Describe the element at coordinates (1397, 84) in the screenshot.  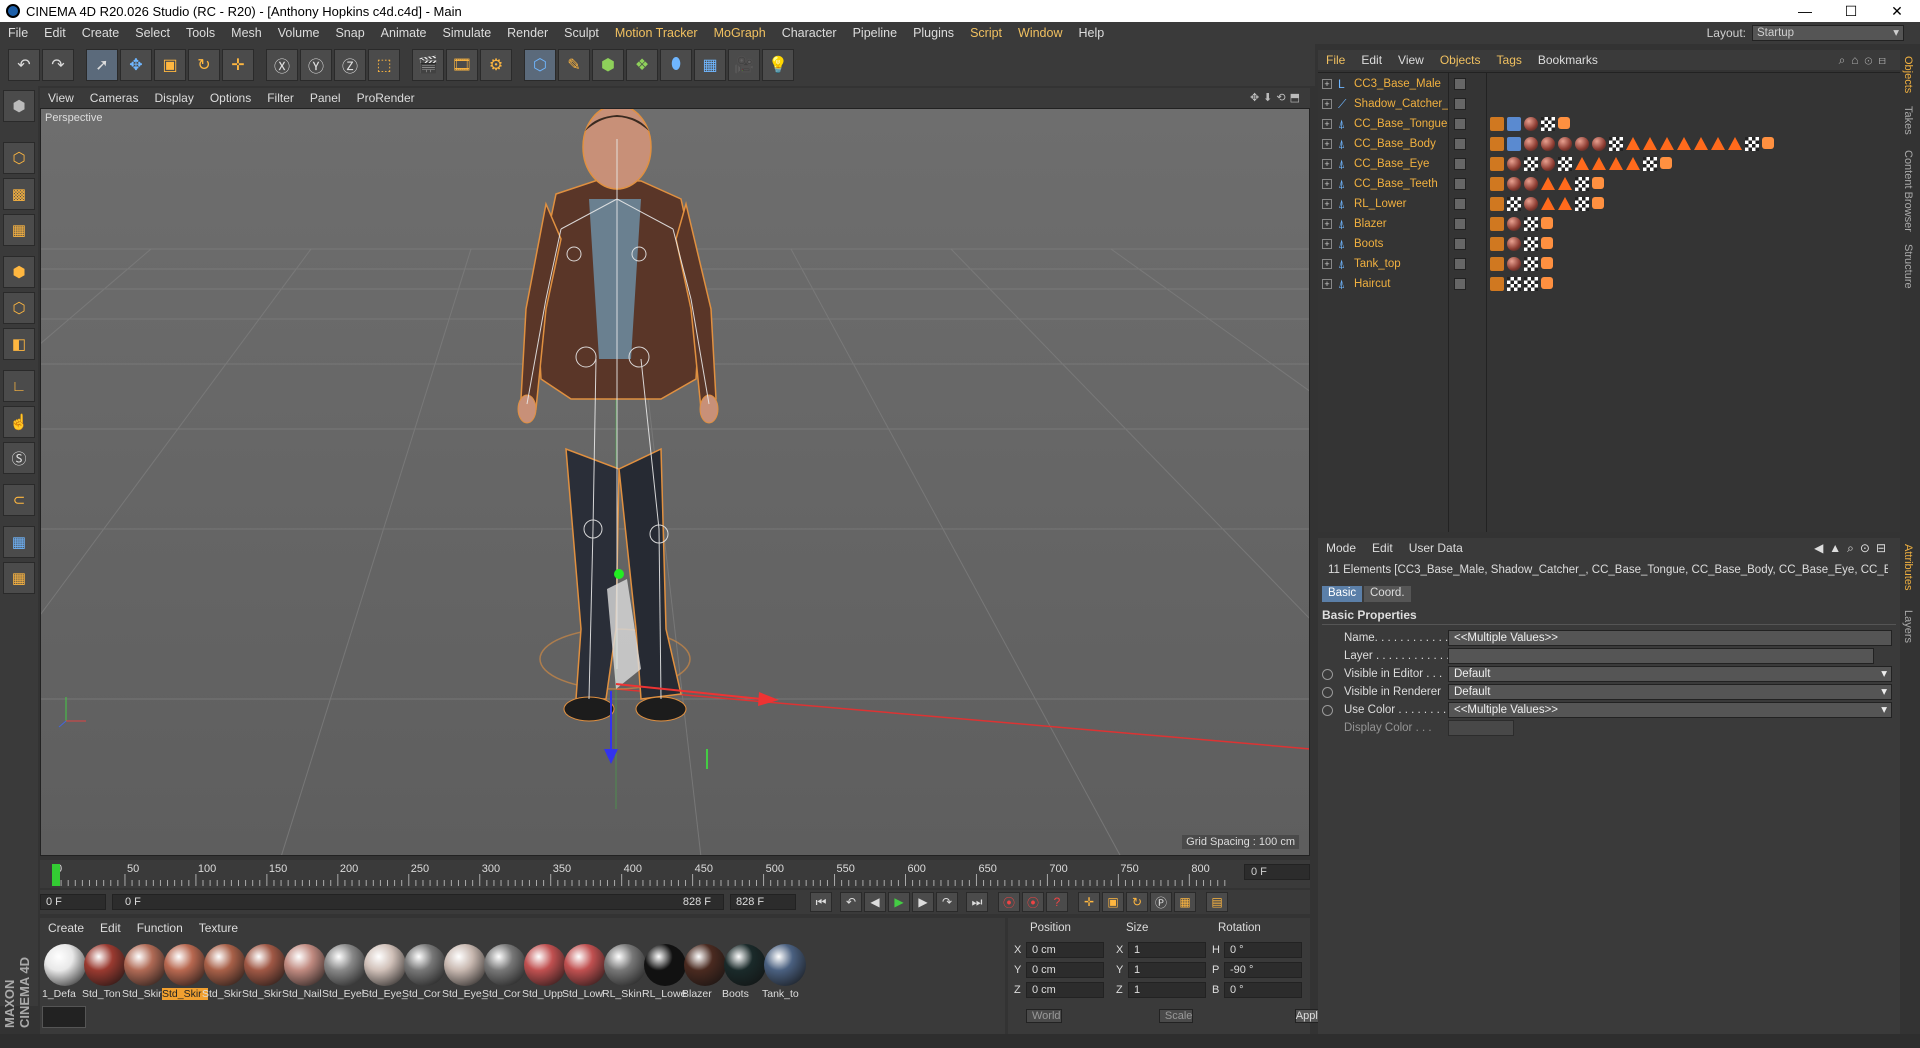
I see `object-name: CC3_Base_Male` at that location.